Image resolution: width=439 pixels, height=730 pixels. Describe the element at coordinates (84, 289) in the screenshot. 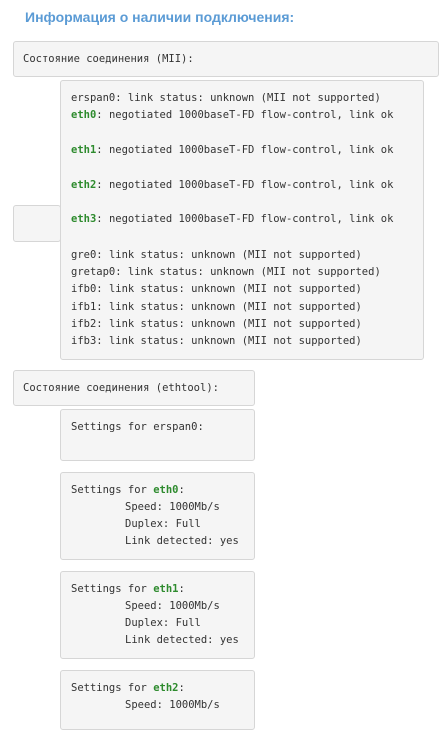

I see `mii-iface: ifb0` at that location.